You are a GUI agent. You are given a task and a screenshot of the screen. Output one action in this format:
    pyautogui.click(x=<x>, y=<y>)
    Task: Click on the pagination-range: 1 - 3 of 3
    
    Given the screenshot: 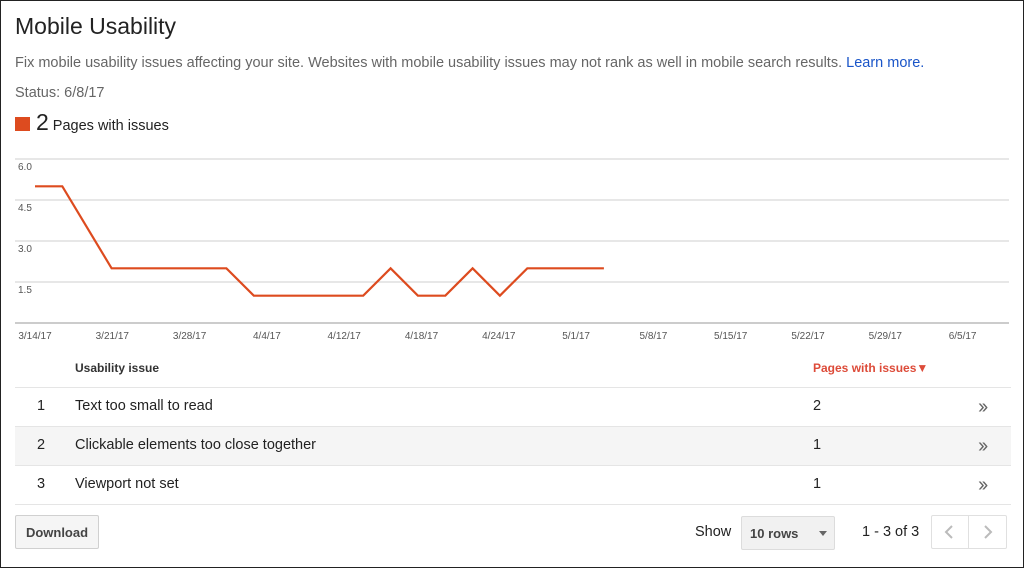 What is the action you would take?
    pyautogui.click(x=891, y=532)
    